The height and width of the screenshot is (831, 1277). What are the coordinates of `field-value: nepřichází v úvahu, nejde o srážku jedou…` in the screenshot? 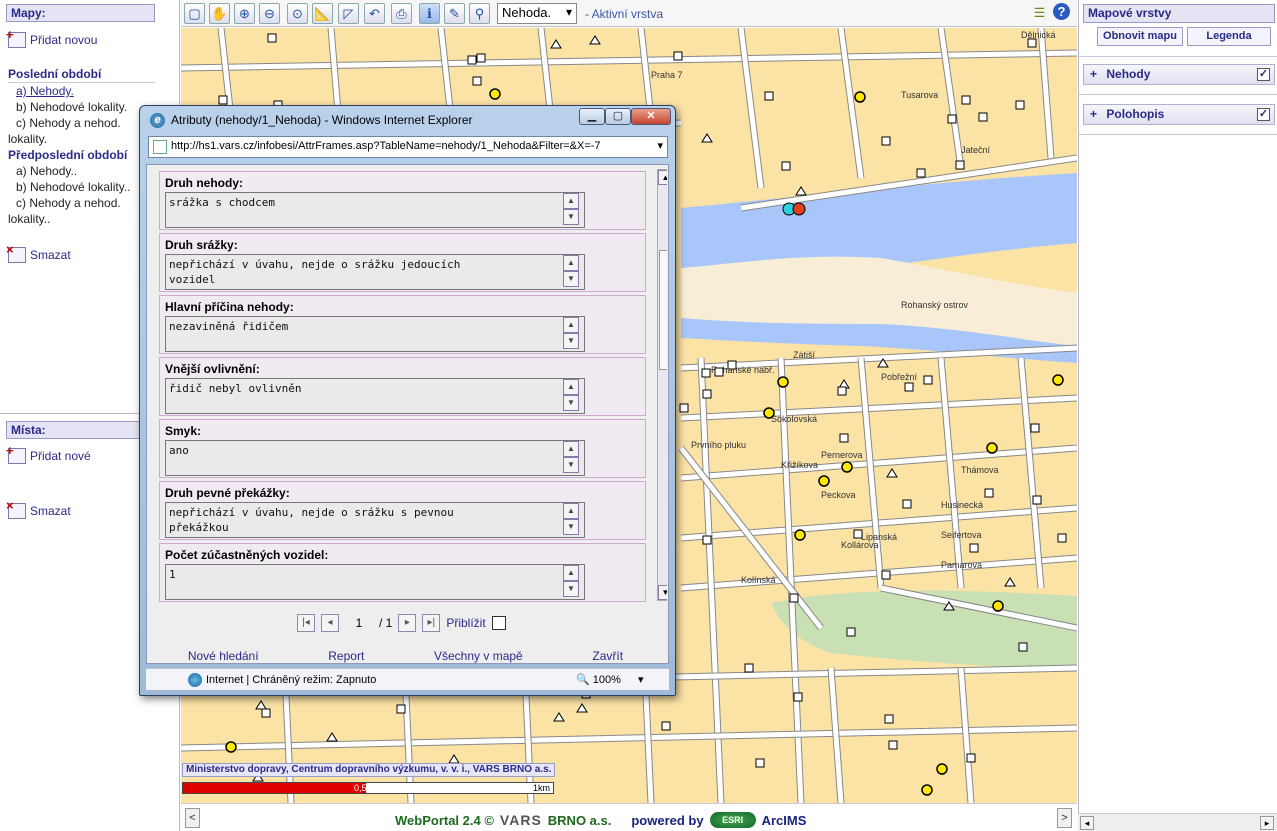 It's located at (375, 272).